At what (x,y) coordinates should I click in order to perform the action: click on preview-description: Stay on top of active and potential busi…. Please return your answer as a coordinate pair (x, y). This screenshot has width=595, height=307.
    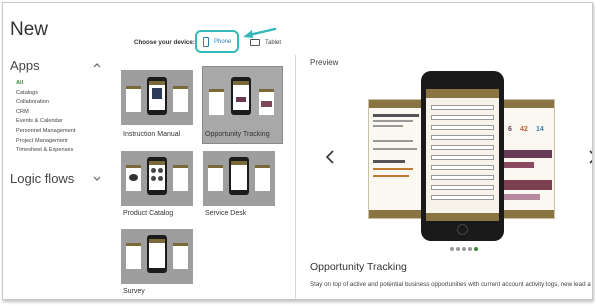
    Looking at the image, I should click on (450, 284).